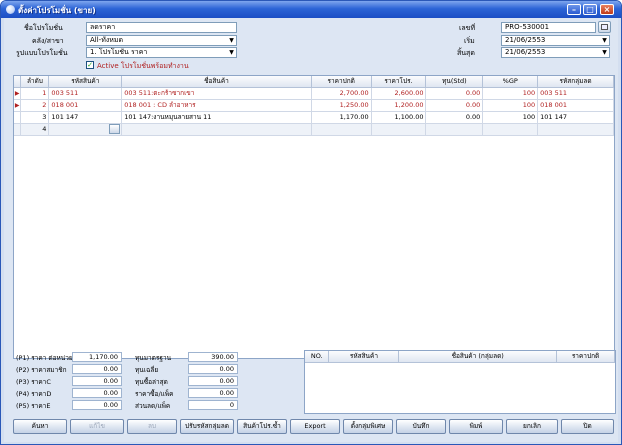  What do you see at coordinates (35, 105) in the screenshot?
I see `cell-seq: 2` at bounding box center [35, 105].